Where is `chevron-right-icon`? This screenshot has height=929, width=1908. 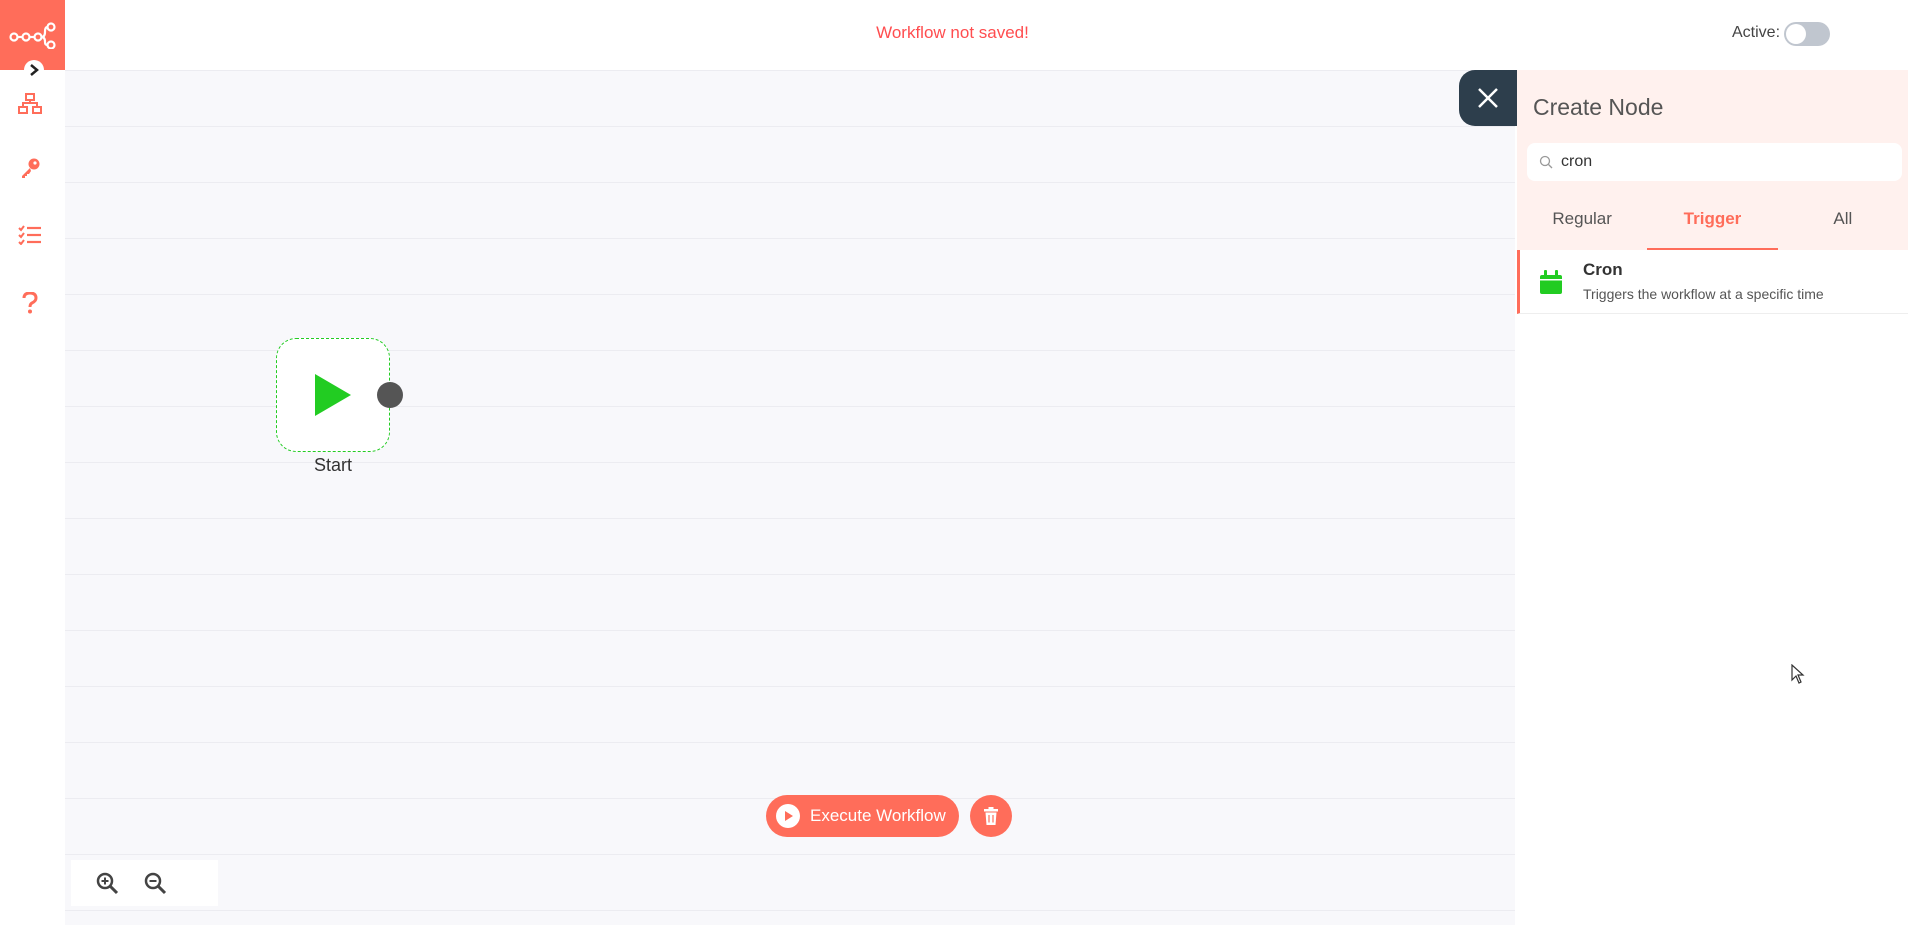
chevron-right-icon is located at coordinates (34, 70).